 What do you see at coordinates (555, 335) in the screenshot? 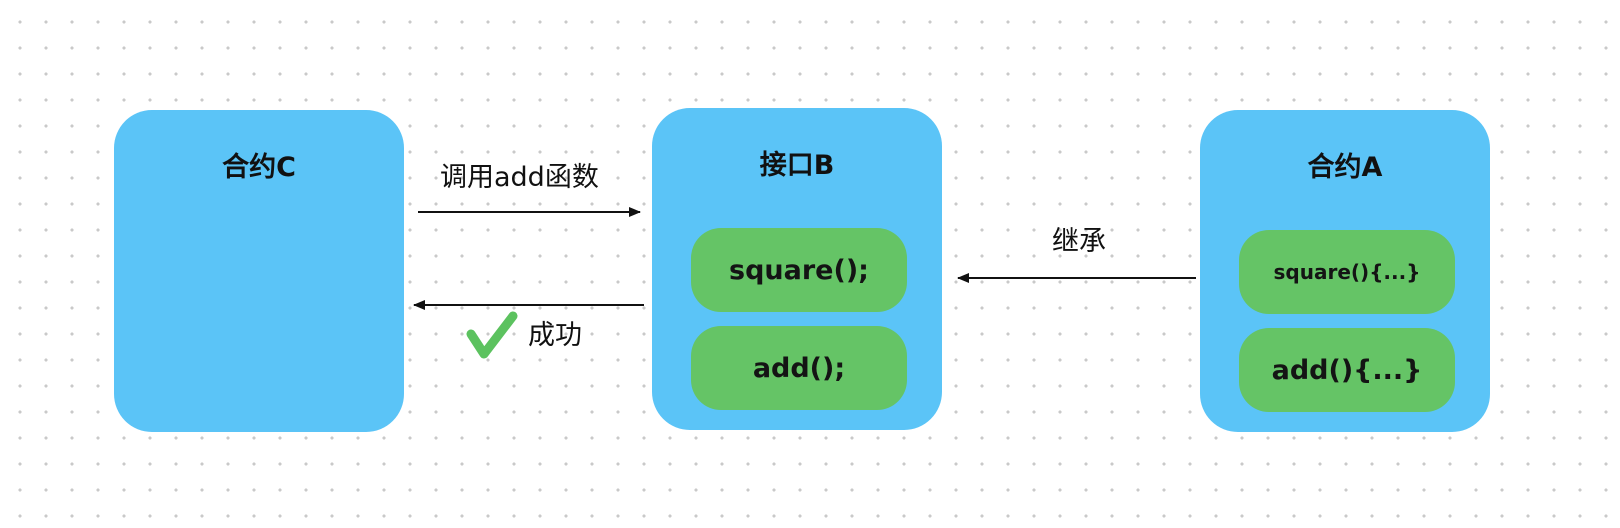
I see `success-edge-label: 成功` at bounding box center [555, 335].